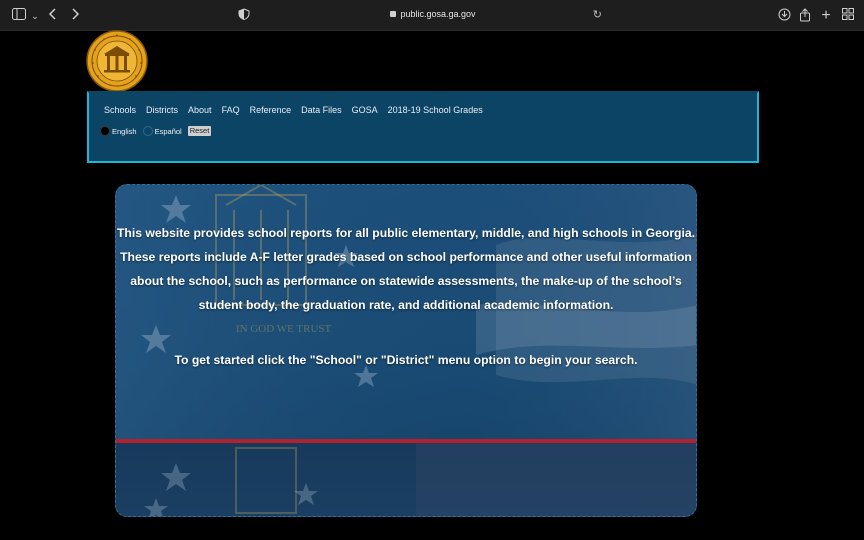  Describe the element at coordinates (438, 14) in the screenshot. I see `url-text: public.gosa.ga.gov` at that location.